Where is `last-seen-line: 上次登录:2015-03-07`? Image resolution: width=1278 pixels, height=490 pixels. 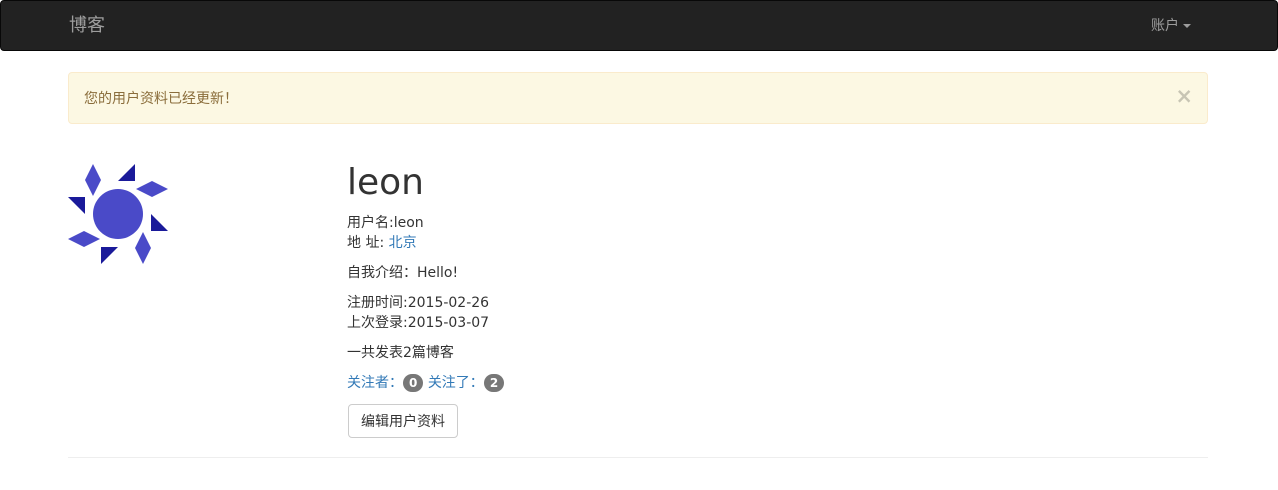
last-seen-line: 上次登录:2015-03-07 is located at coordinates (418, 323).